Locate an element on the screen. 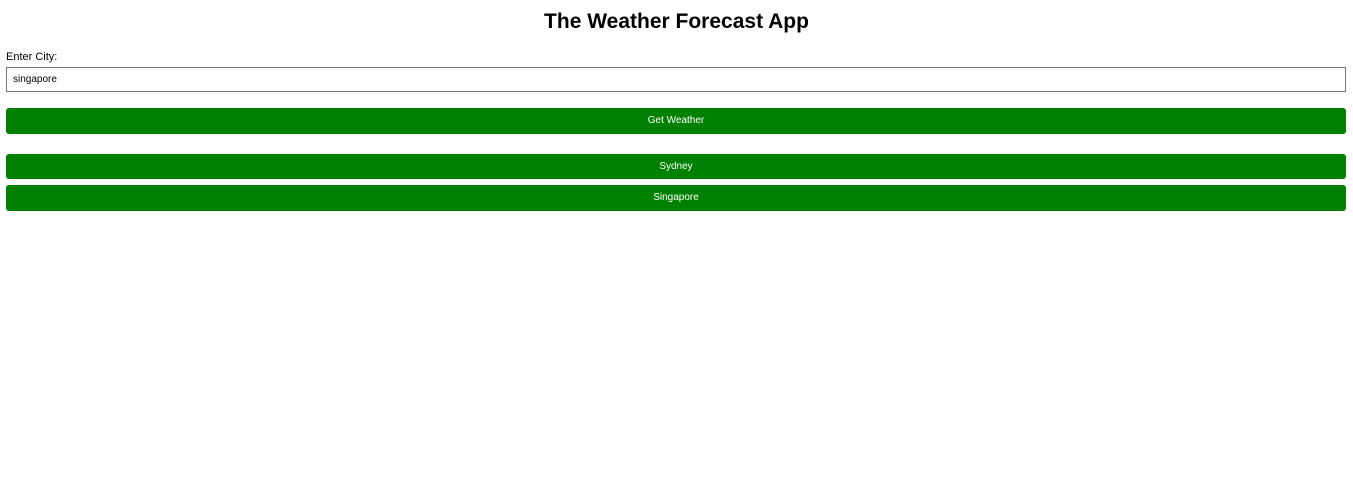 Image resolution: width=1353 pixels, height=489 pixels. page-title: The Weather Forecast App is located at coordinates (676, 21).